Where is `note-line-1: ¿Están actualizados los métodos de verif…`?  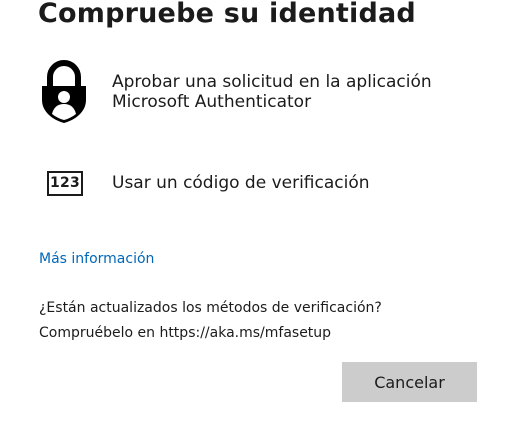 note-line-1: ¿Están actualizados los métodos de verif… is located at coordinates (210, 308).